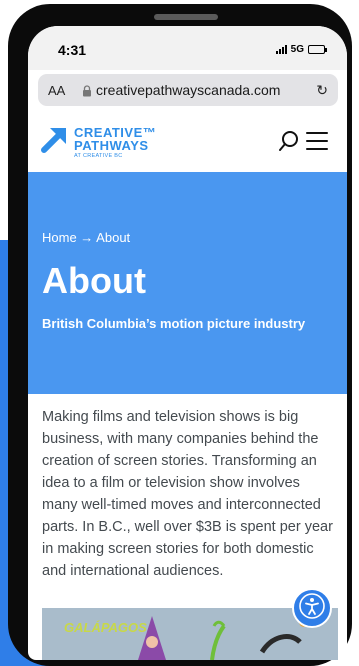 The height and width of the screenshot is (666, 359). What do you see at coordinates (72, 50) in the screenshot?
I see `status-time: 4:31` at bounding box center [72, 50].